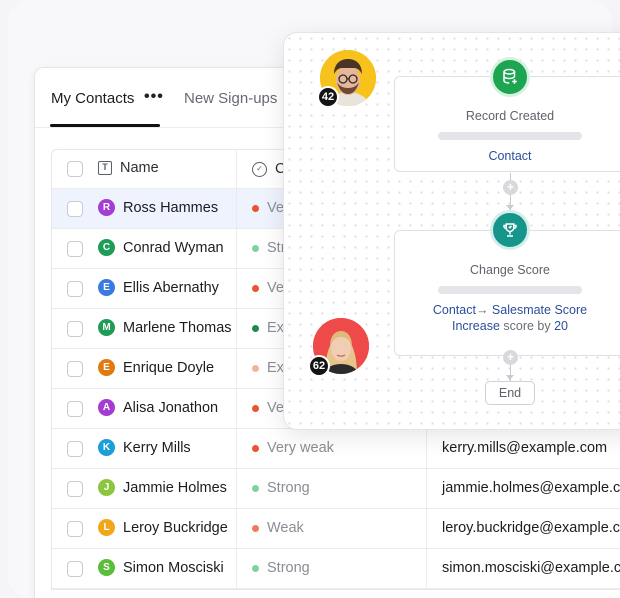 This screenshot has height=598, width=620. What do you see at coordinates (269, 248) in the screenshot?
I see `status-cell: Str` at bounding box center [269, 248].